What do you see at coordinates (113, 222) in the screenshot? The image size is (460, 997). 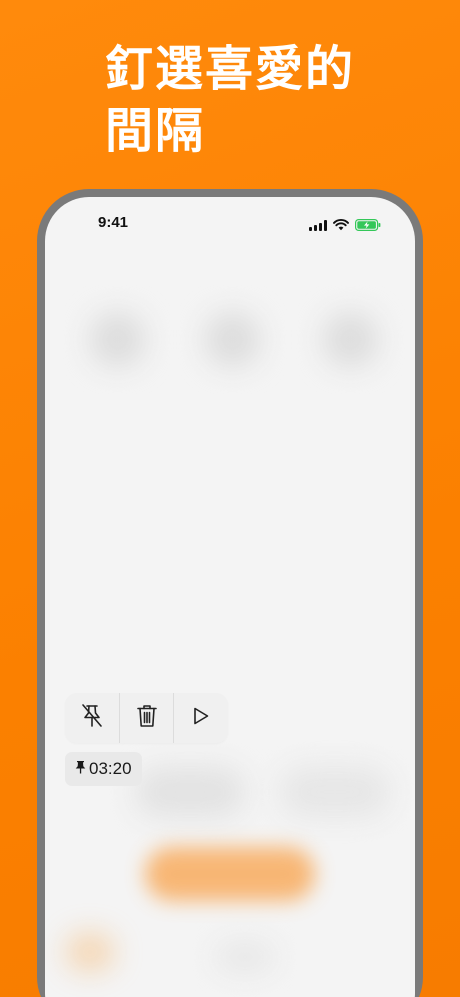 I see `status-time: 9:41` at bounding box center [113, 222].